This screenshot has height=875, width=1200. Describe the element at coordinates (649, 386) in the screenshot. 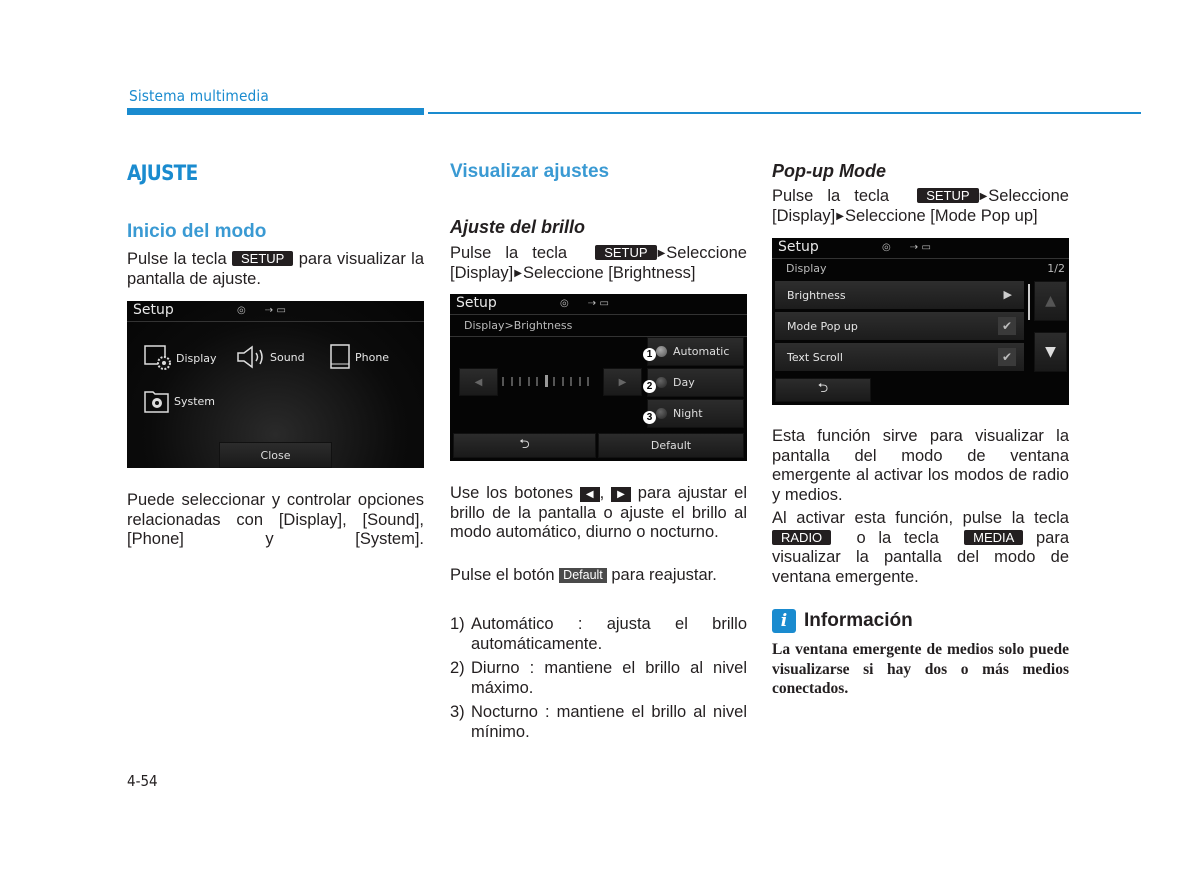

I see `callout-2: 2` at that location.